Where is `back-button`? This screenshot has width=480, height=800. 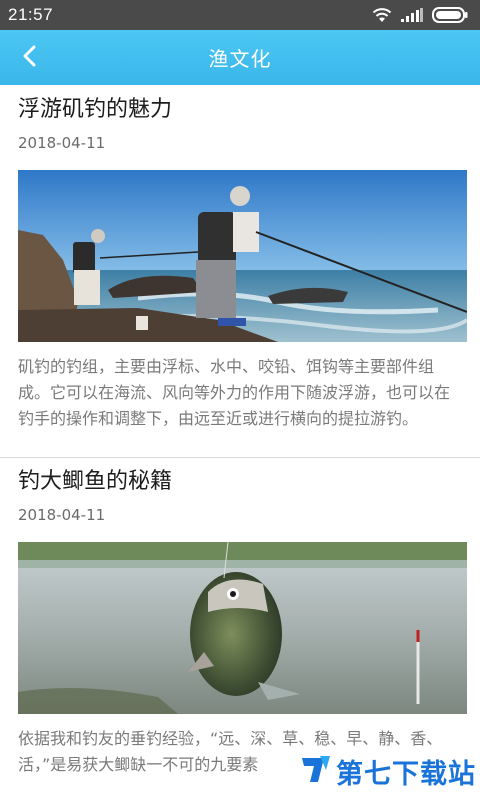
back-button is located at coordinates (30, 58).